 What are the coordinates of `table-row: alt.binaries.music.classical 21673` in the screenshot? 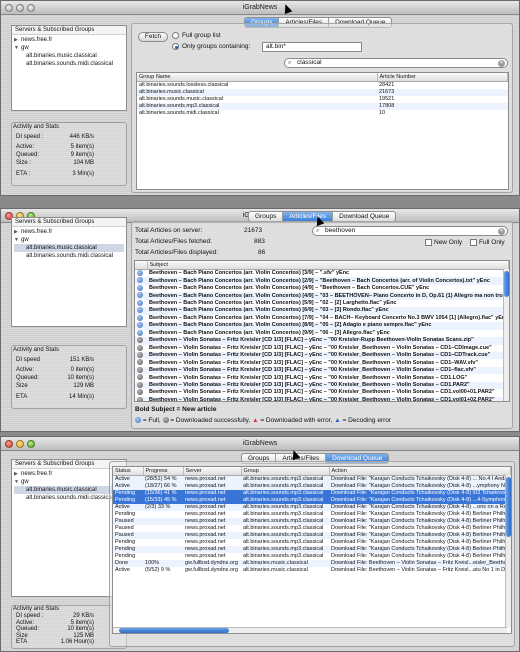 It's located at (322, 92).